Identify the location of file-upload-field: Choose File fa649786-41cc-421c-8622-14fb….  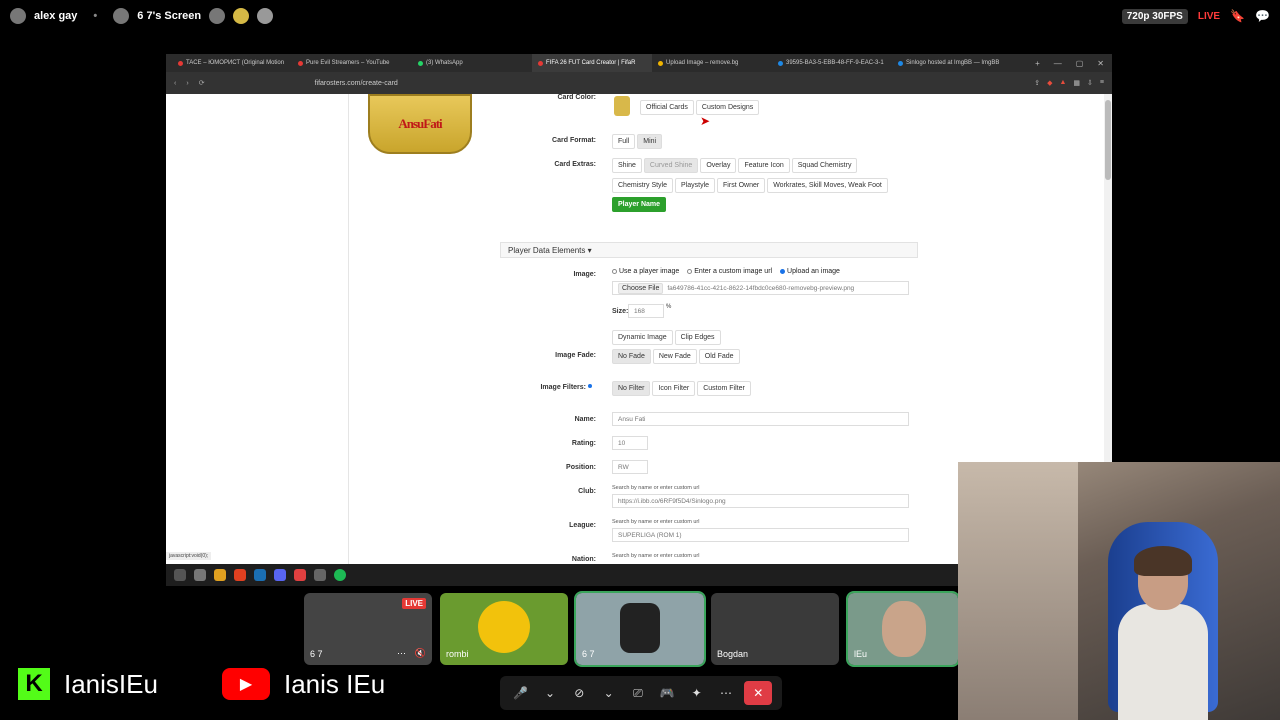
(760, 288).